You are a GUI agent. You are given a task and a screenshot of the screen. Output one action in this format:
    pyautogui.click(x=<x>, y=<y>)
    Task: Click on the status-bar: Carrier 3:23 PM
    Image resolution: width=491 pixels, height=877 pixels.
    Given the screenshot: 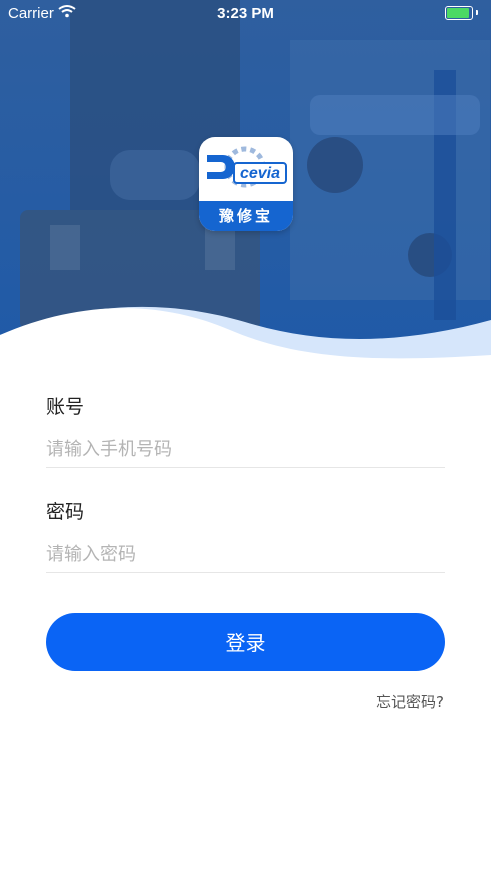 What is the action you would take?
    pyautogui.click(x=245, y=13)
    